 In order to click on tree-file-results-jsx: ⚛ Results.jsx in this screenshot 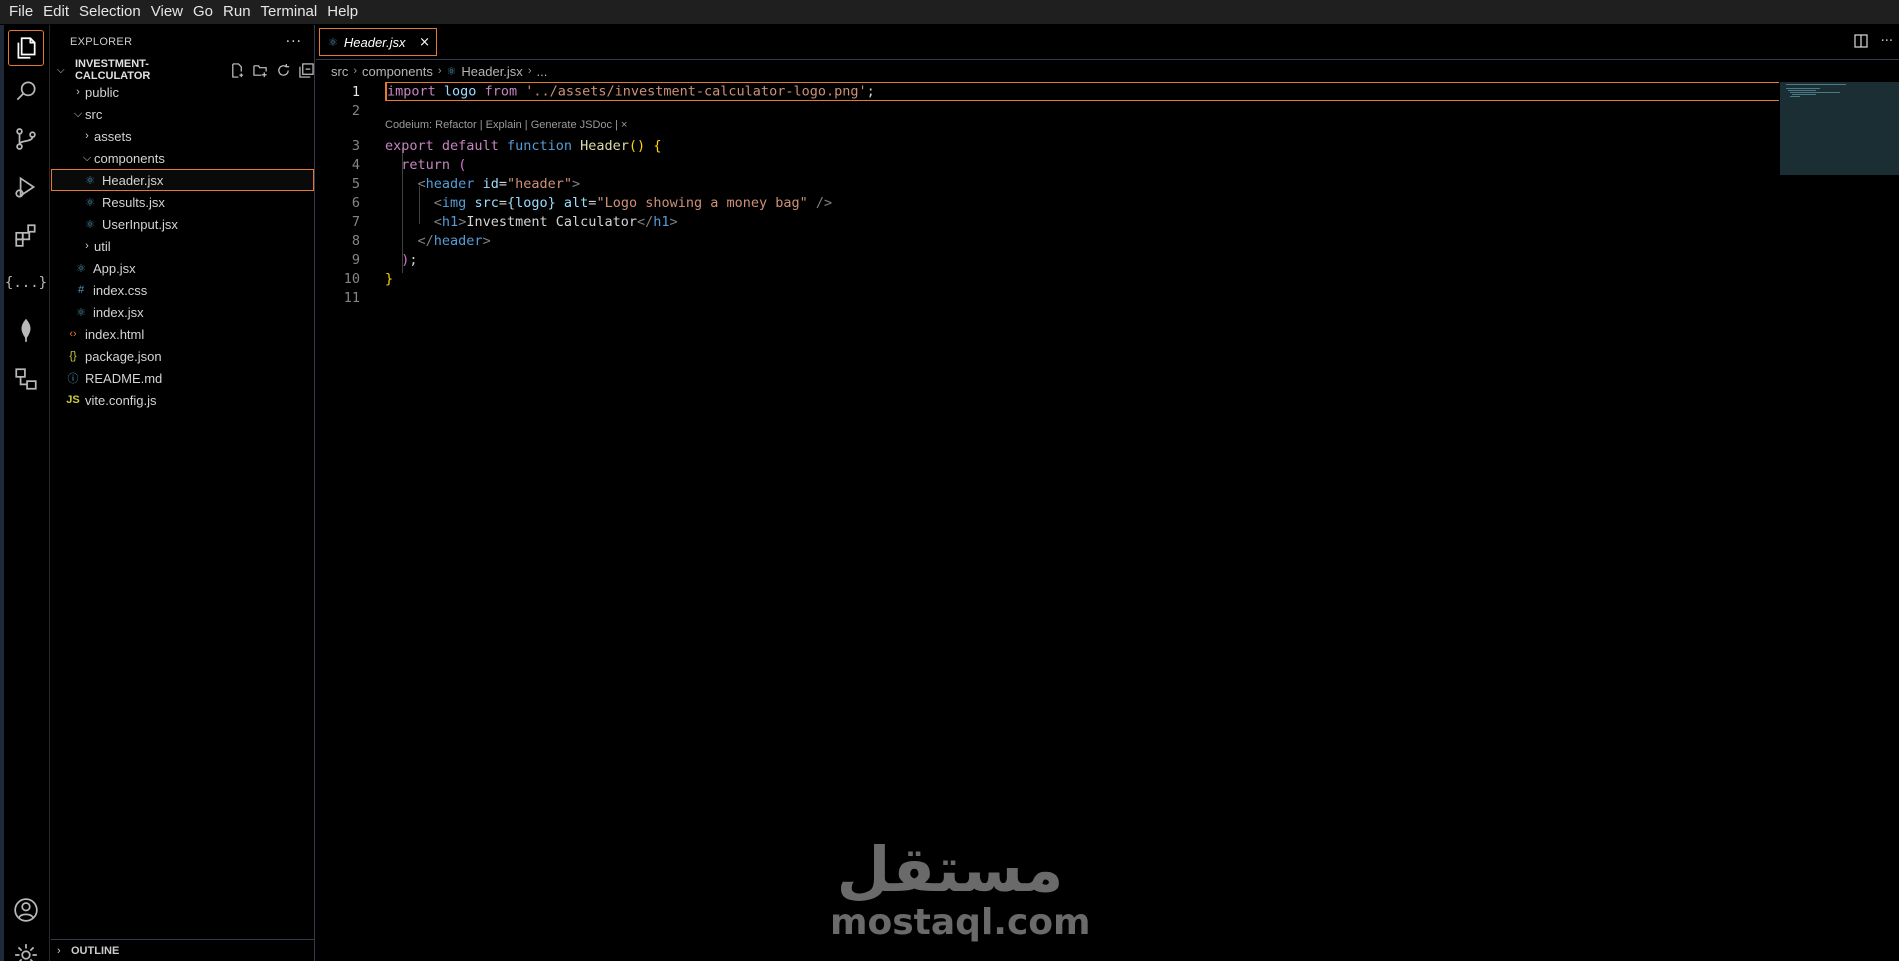, I will do `click(182, 202)`.